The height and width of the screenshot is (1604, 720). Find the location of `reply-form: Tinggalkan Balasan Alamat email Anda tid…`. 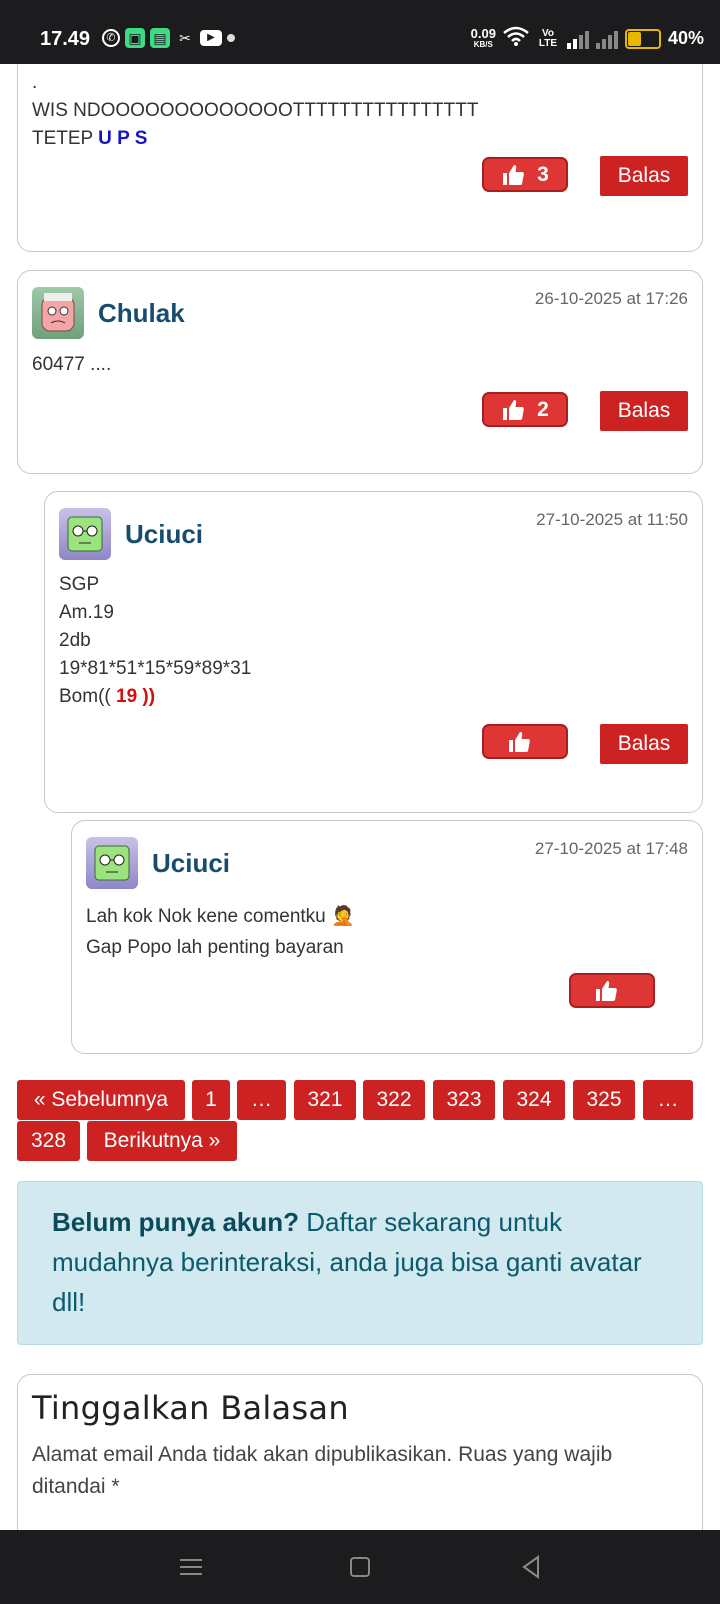

reply-form: Tinggalkan Balasan Alamat email Anda tid… is located at coordinates (360, 1452).